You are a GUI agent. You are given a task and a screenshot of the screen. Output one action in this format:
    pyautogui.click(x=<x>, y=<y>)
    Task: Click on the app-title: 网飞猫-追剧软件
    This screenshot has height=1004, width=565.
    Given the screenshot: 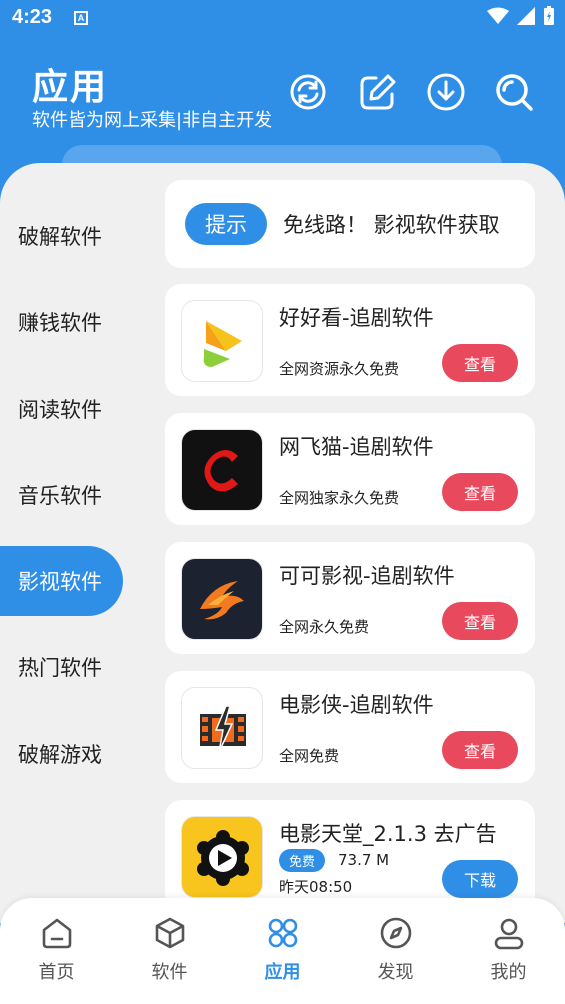 What is the action you would take?
    pyautogui.click(x=356, y=447)
    